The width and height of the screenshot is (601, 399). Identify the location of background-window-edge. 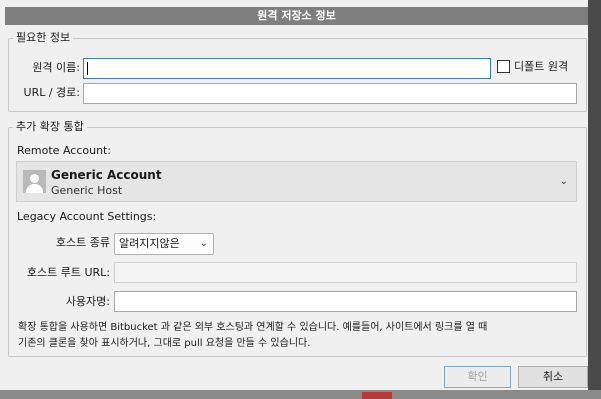
(594, 199).